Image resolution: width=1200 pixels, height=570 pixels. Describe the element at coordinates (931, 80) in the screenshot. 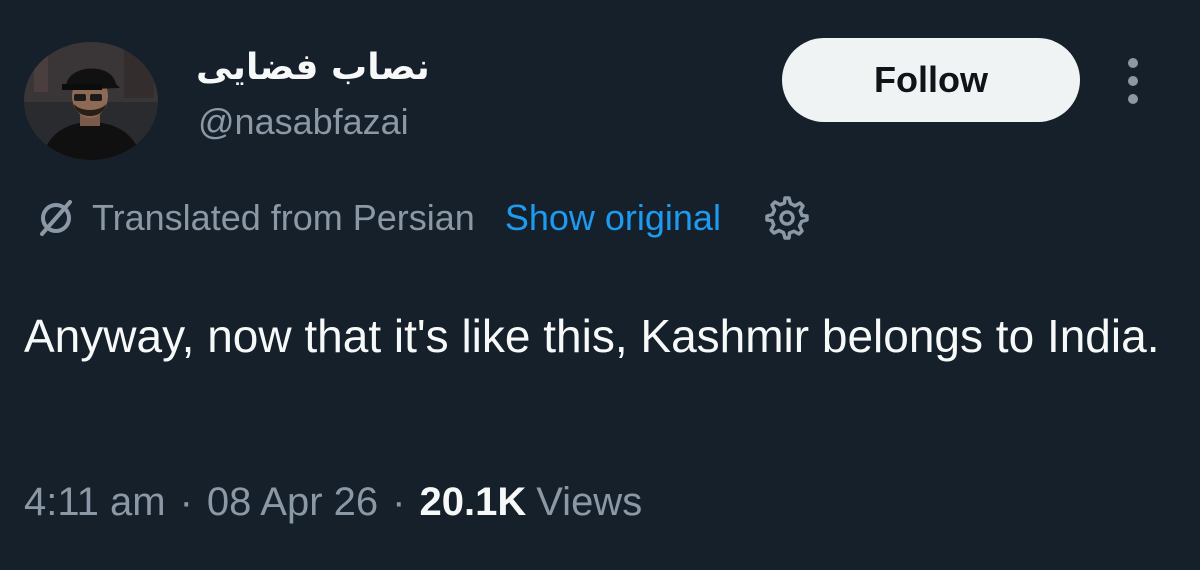

I see `follow-button: Follow` at that location.